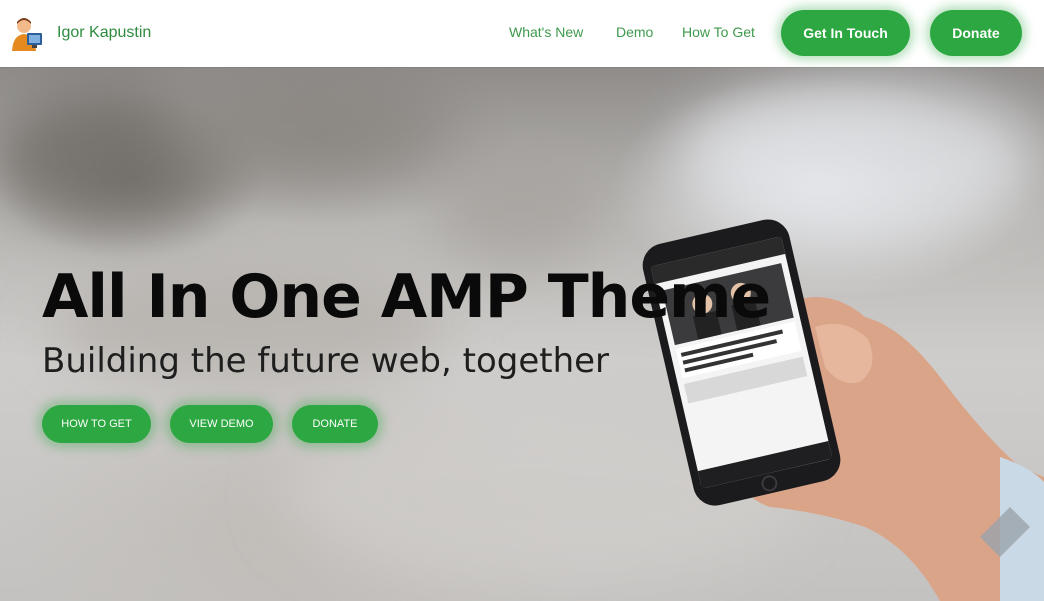 The height and width of the screenshot is (601, 1044). Describe the element at coordinates (718, 32) in the screenshot. I see `nav-how-to-get: How To Get` at that location.